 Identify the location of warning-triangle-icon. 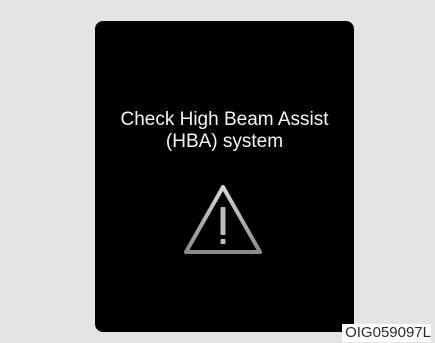
(223, 219).